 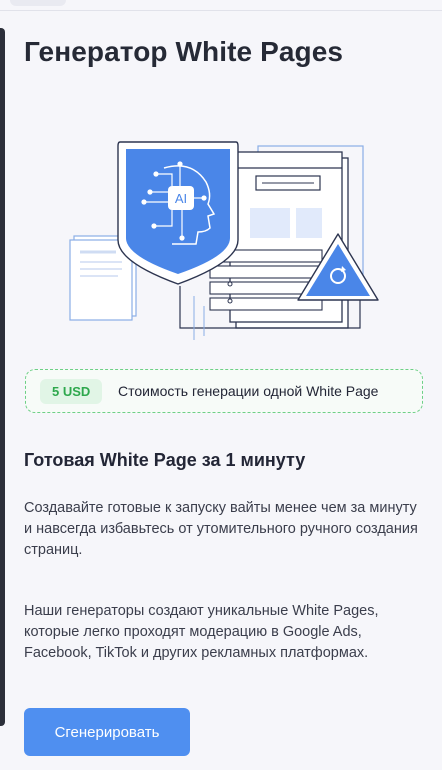 What do you see at coordinates (178, 213) in the screenshot?
I see `shield-icon: AI` at bounding box center [178, 213].